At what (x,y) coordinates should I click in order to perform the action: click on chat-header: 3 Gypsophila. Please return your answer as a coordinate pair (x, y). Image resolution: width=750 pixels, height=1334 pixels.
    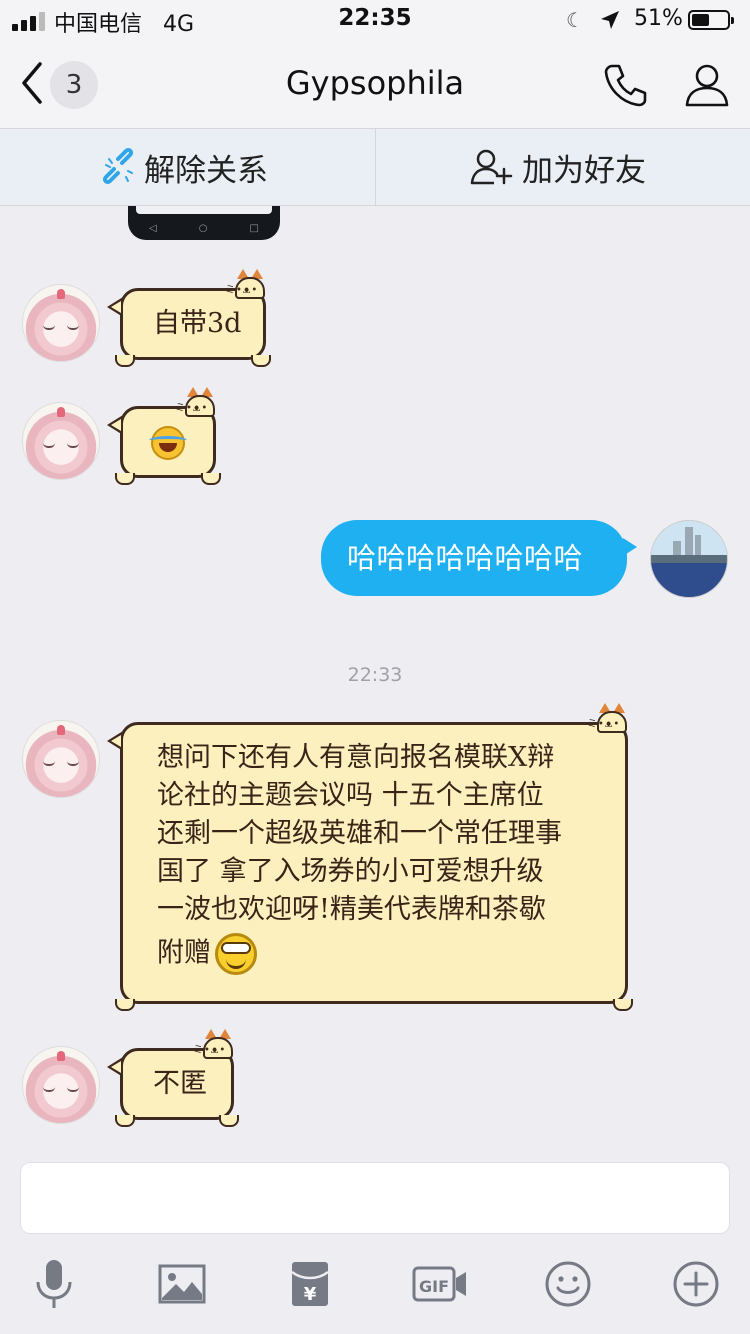
    Looking at the image, I should click on (375, 84).